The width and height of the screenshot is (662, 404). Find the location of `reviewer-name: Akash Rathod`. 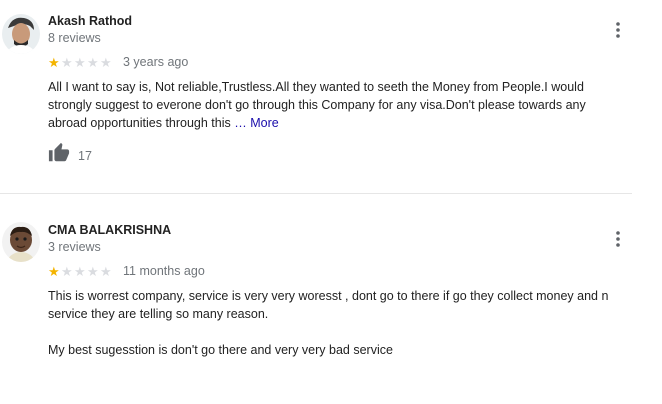

reviewer-name: Akash Rathod is located at coordinates (90, 21).